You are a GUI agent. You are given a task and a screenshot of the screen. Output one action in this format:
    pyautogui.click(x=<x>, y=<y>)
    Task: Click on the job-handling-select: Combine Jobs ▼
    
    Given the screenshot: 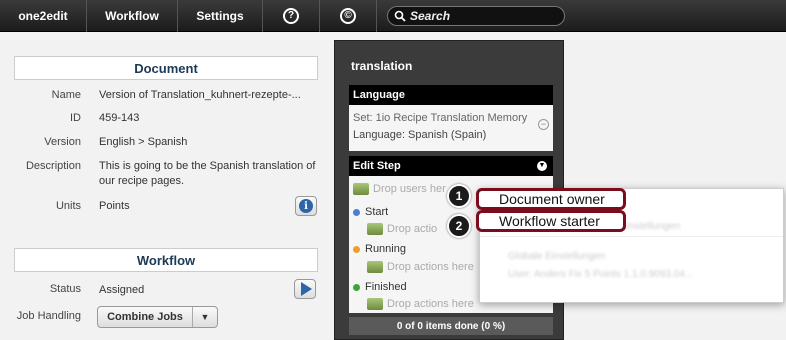 What is the action you would take?
    pyautogui.click(x=157, y=317)
    